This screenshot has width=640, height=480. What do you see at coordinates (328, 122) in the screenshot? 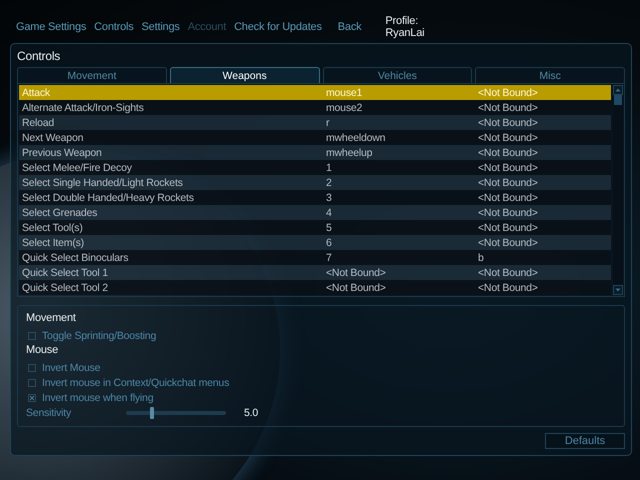
I see `primary-key-cell-text: r` at bounding box center [328, 122].